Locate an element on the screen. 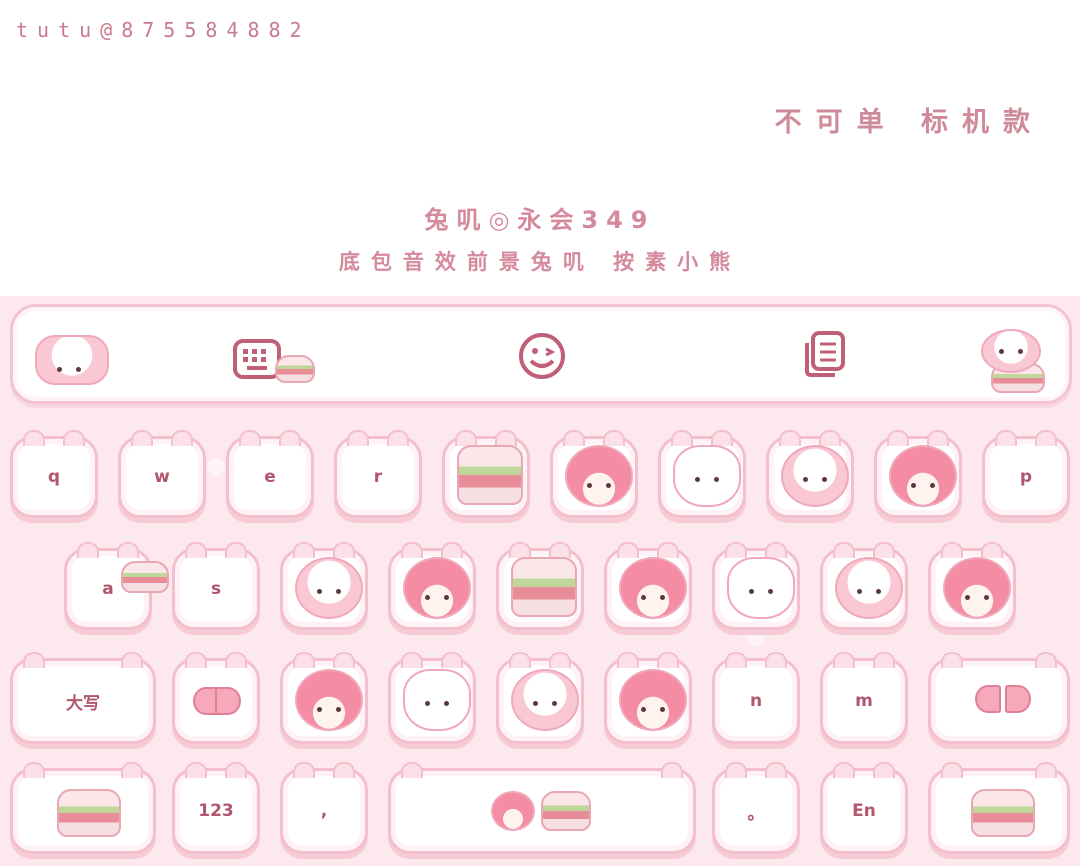 The width and height of the screenshot is (1080, 866). keyboard-icon is located at coordinates (257, 359).